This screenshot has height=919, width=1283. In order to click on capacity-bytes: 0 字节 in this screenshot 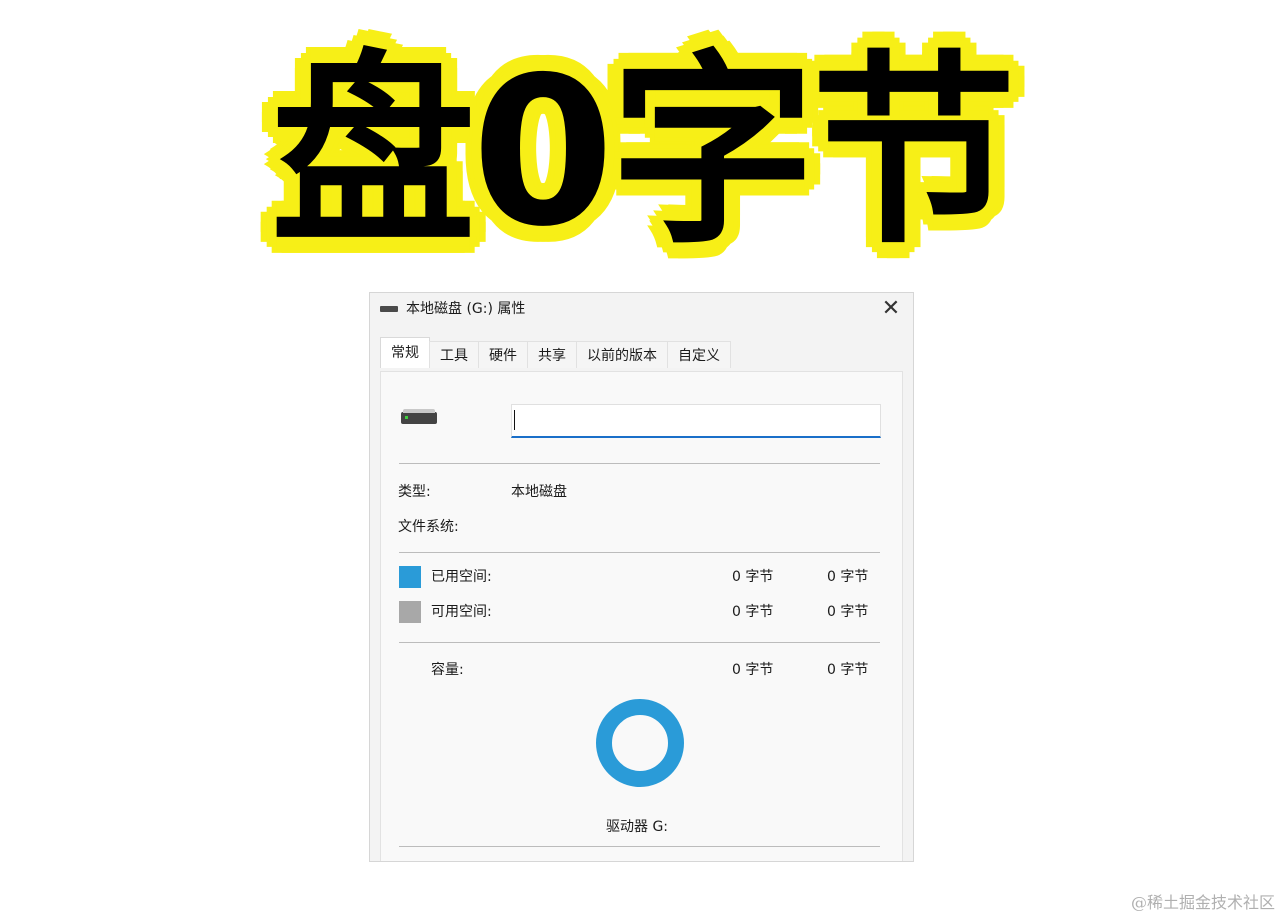, I will do `click(753, 670)`.